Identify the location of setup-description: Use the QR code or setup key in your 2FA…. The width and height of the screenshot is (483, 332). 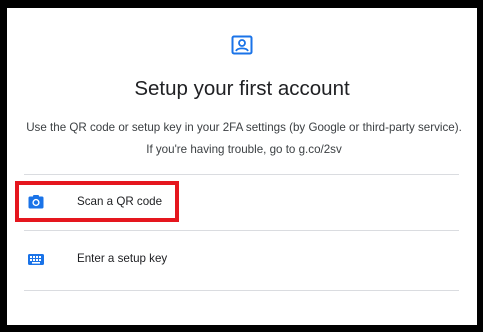
(244, 138).